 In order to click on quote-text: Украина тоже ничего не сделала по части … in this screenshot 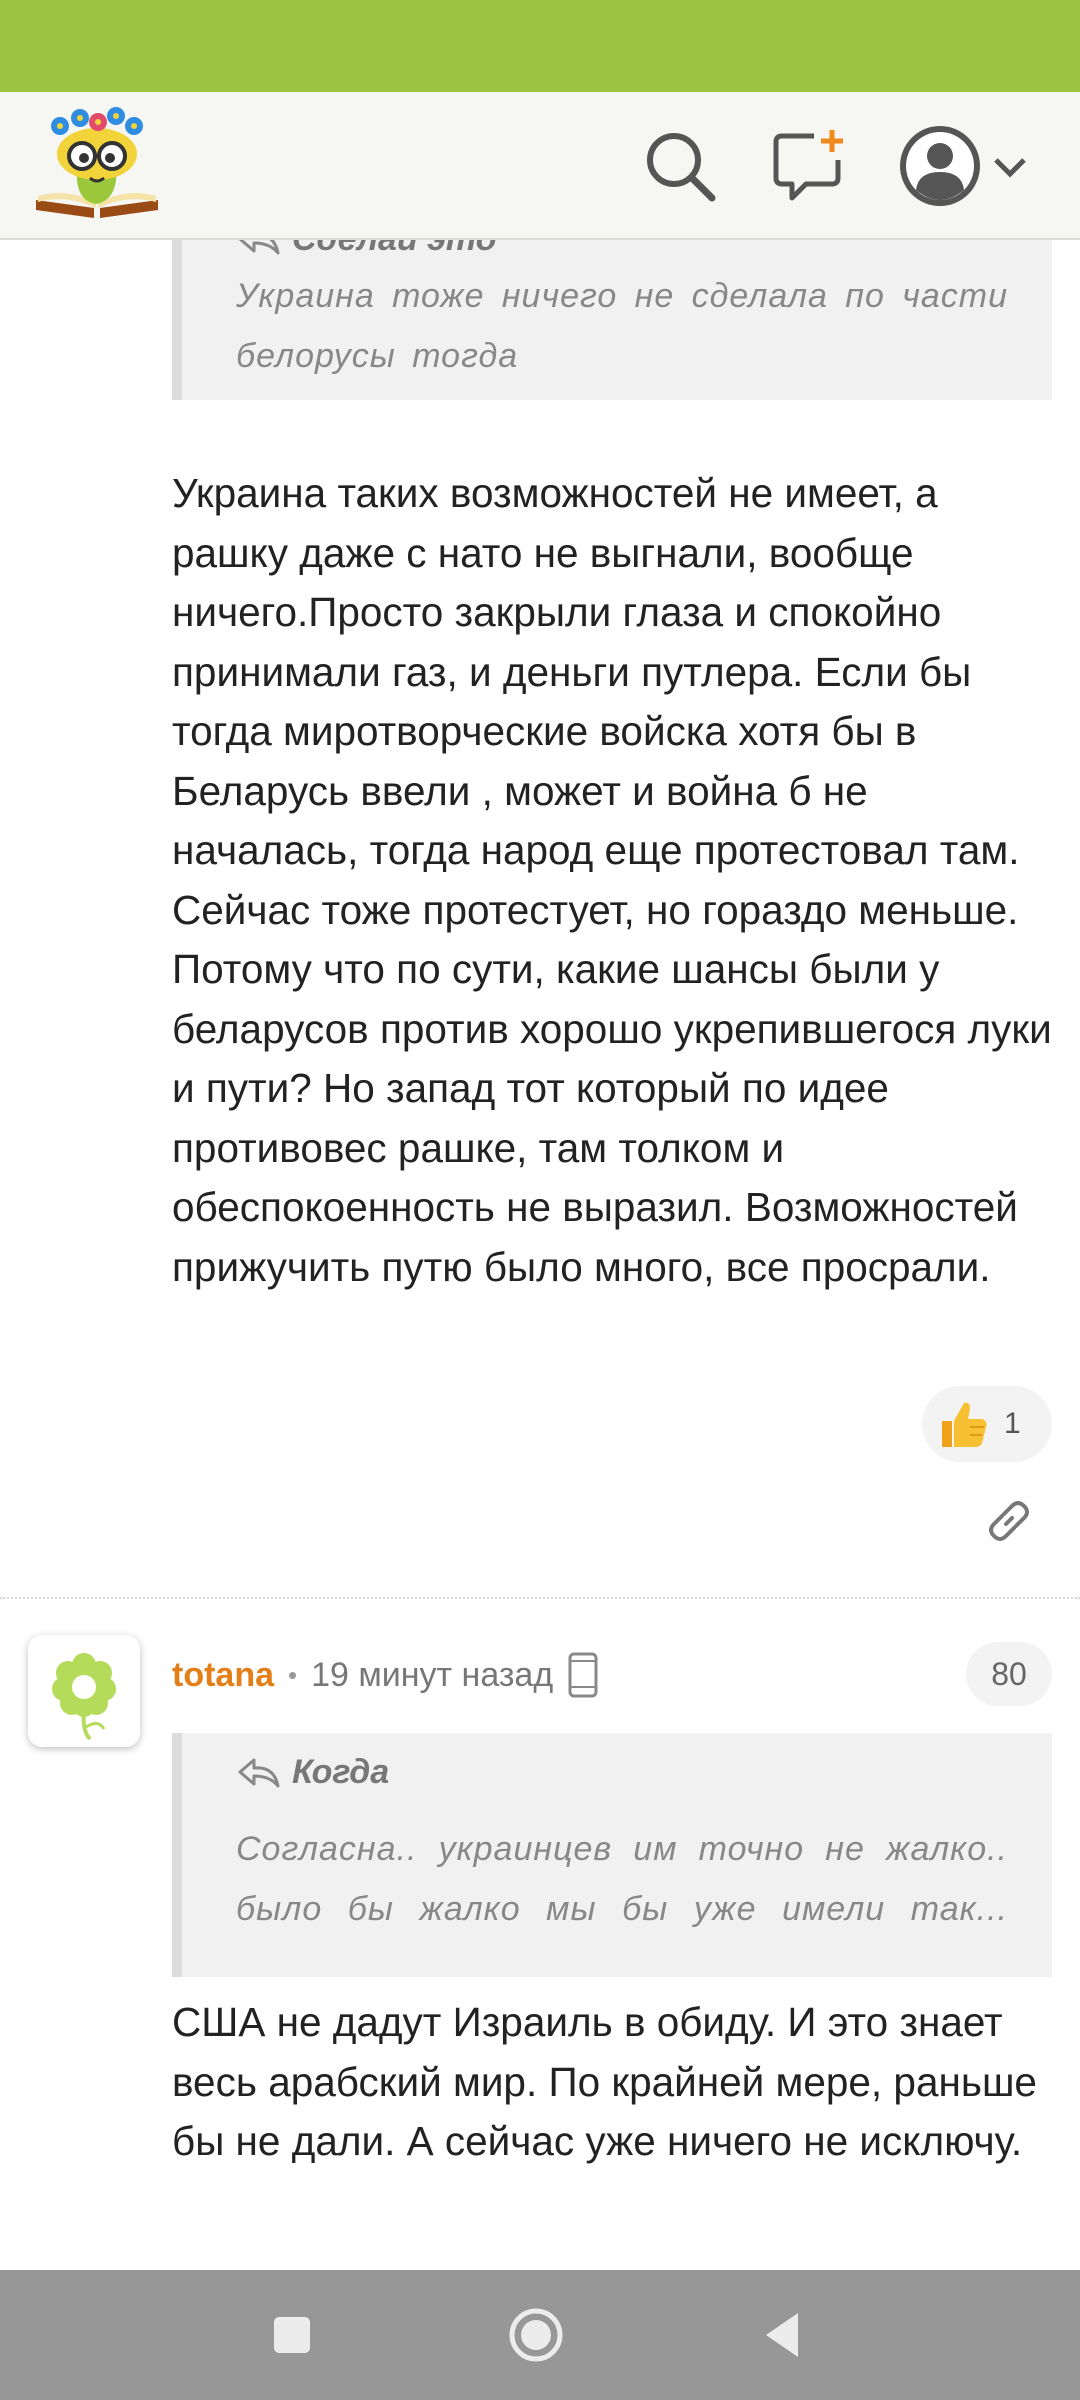, I will do `click(622, 326)`.